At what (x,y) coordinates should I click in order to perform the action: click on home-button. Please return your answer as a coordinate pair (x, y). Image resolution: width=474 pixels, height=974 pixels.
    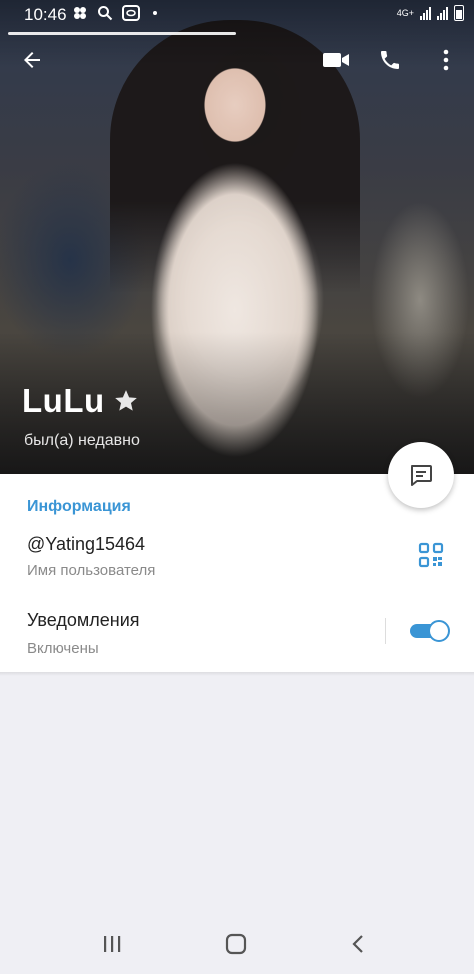
    Looking at the image, I should click on (236, 944).